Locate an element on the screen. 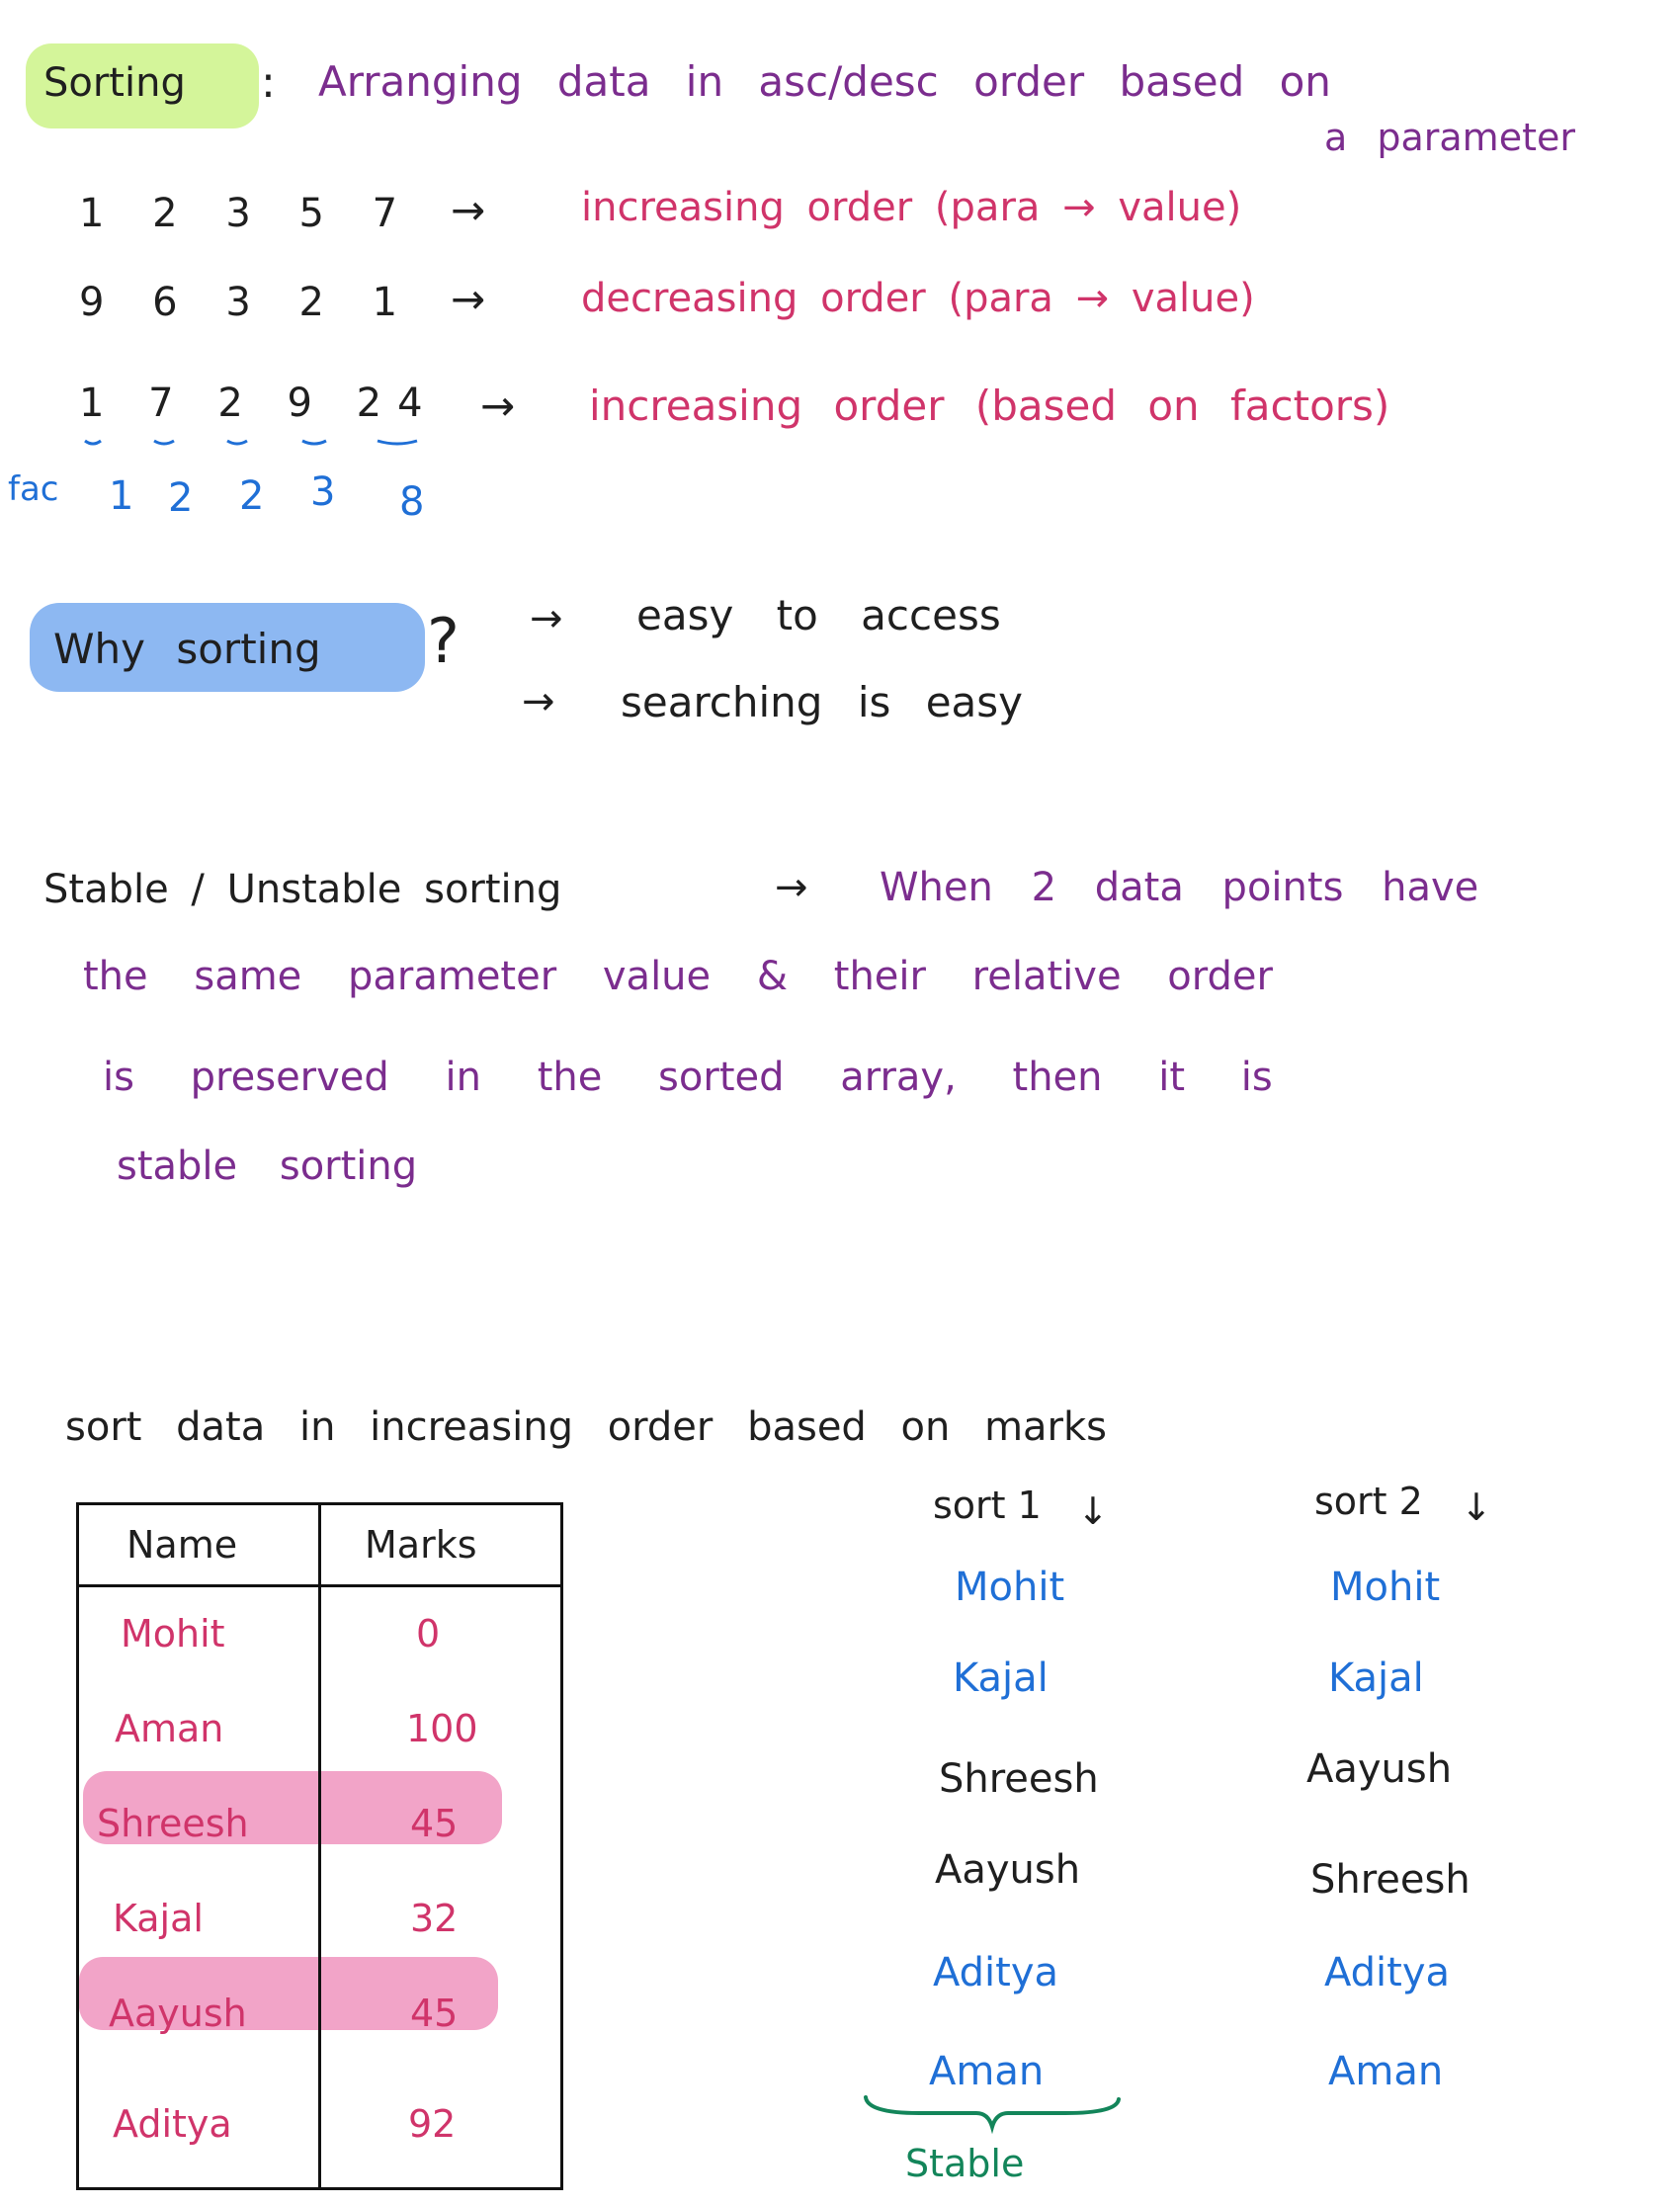  row-name: Aayush is located at coordinates (178, 2013).